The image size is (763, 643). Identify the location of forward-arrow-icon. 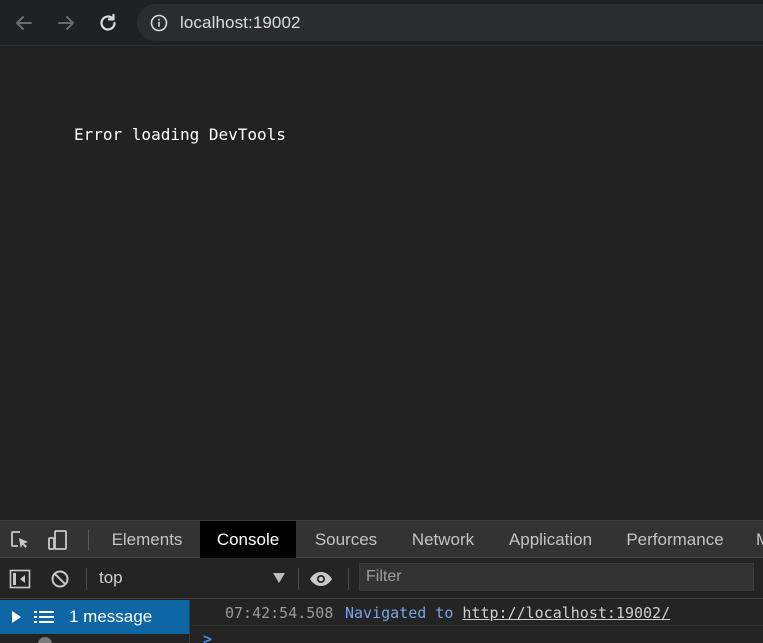
(66, 23).